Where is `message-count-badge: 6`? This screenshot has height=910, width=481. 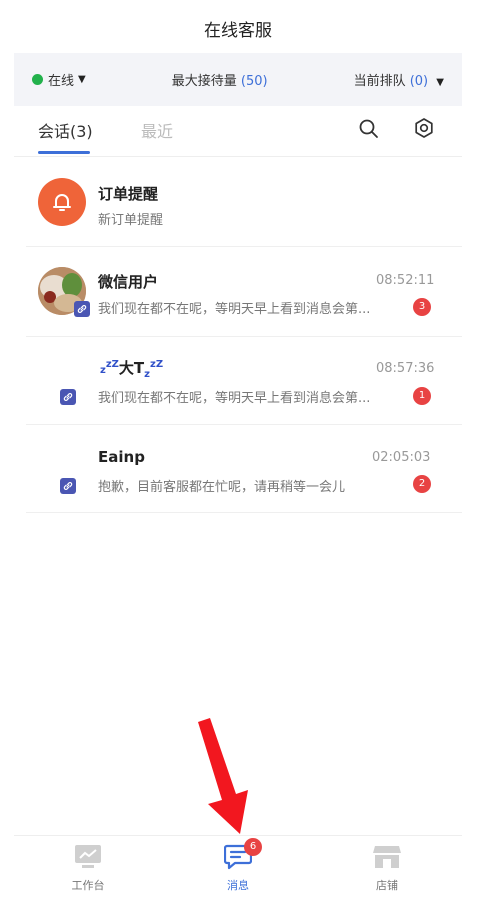
message-count-badge: 6 is located at coordinates (253, 847).